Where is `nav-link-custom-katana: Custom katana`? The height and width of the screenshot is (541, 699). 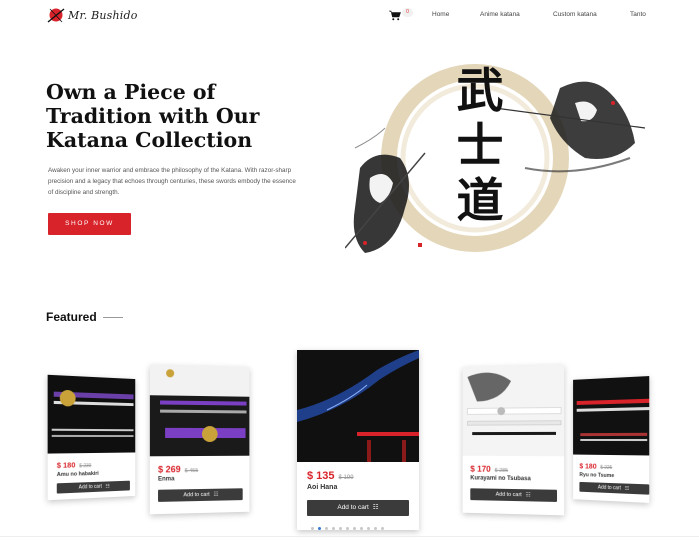
nav-link-custom-katana: Custom katana is located at coordinates (575, 14).